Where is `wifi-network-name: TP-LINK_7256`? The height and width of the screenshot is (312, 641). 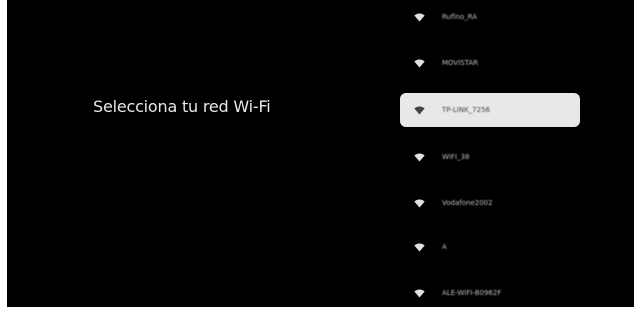
wifi-network-name: TP-LINK_7256 is located at coordinates (466, 110).